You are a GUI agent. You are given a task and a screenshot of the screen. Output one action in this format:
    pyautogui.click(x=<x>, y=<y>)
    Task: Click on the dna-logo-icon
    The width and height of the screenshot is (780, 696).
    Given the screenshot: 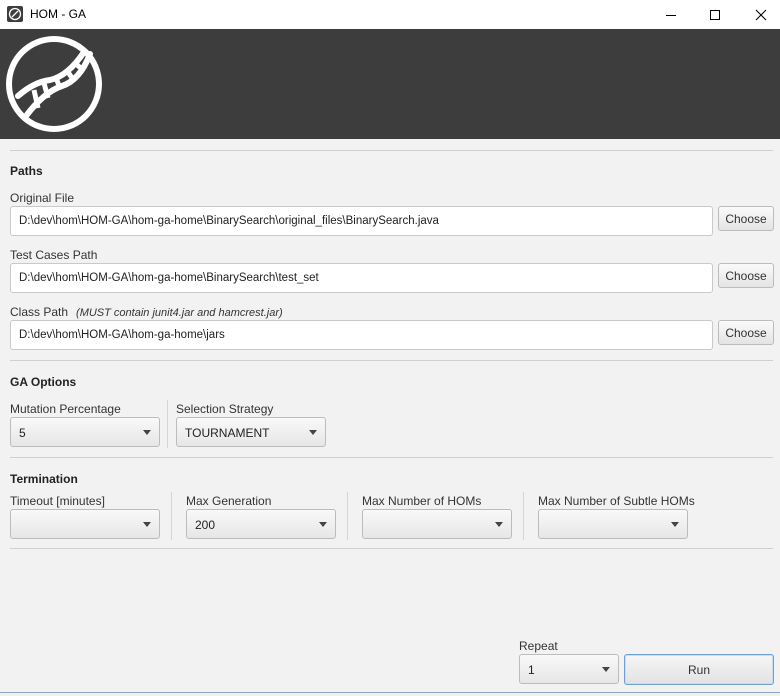 What is the action you would take?
    pyautogui.click(x=54, y=84)
    